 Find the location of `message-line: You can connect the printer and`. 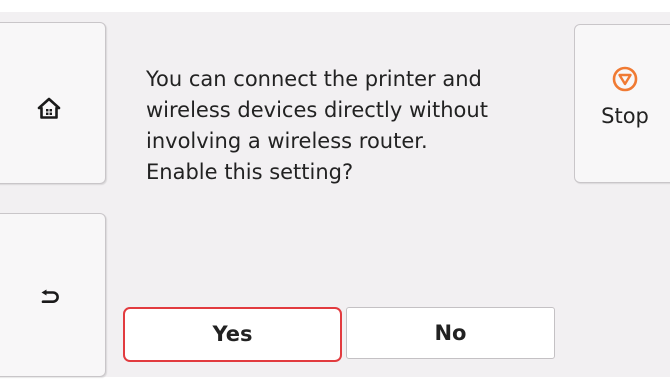

message-line: You can connect the printer and is located at coordinates (314, 79).